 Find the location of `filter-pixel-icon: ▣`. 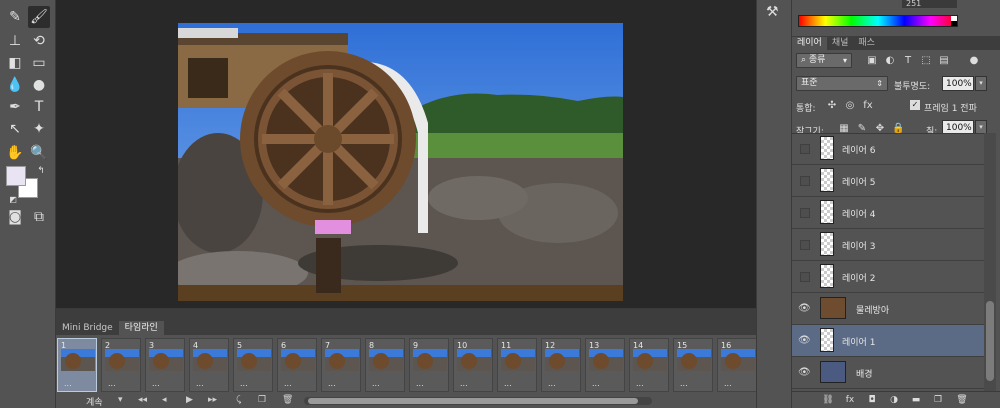

filter-pixel-icon: ▣ is located at coordinates (872, 61).